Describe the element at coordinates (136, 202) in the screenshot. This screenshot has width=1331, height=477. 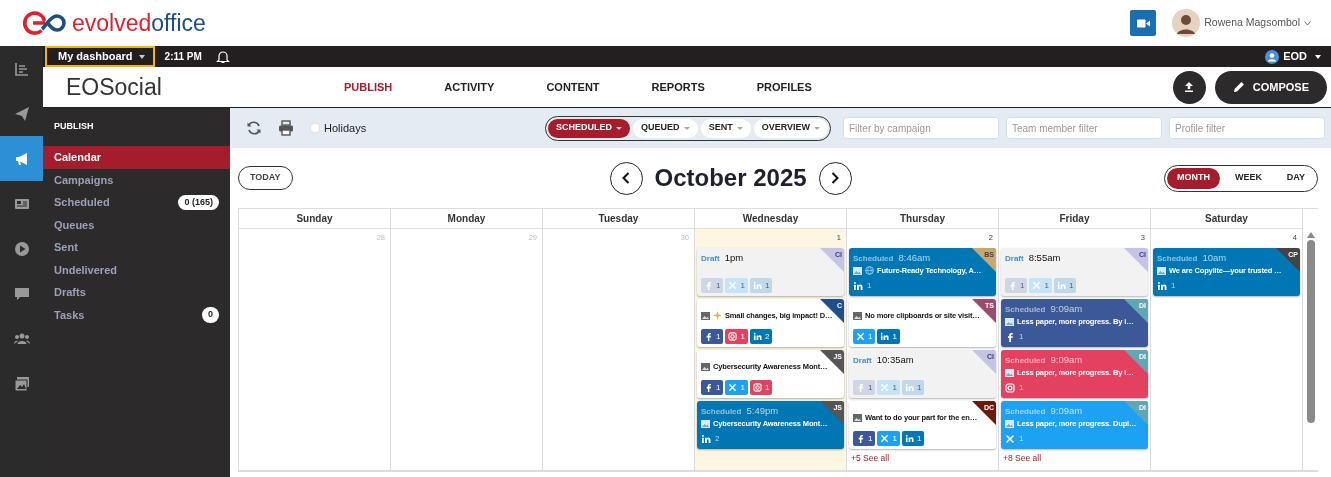
I see `sidebar-item: Scheduled 0 (165)` at that location.